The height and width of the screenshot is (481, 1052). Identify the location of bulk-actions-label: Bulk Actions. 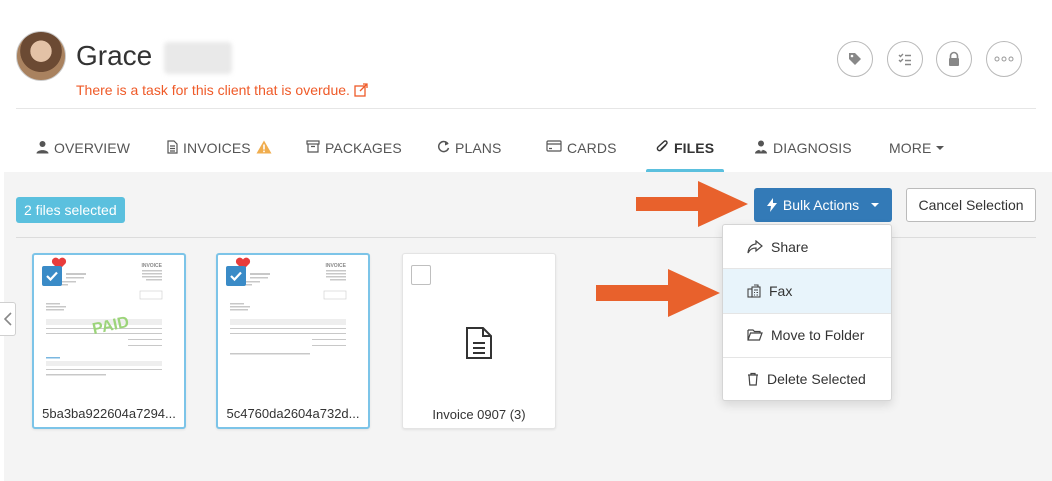
(821, 205).